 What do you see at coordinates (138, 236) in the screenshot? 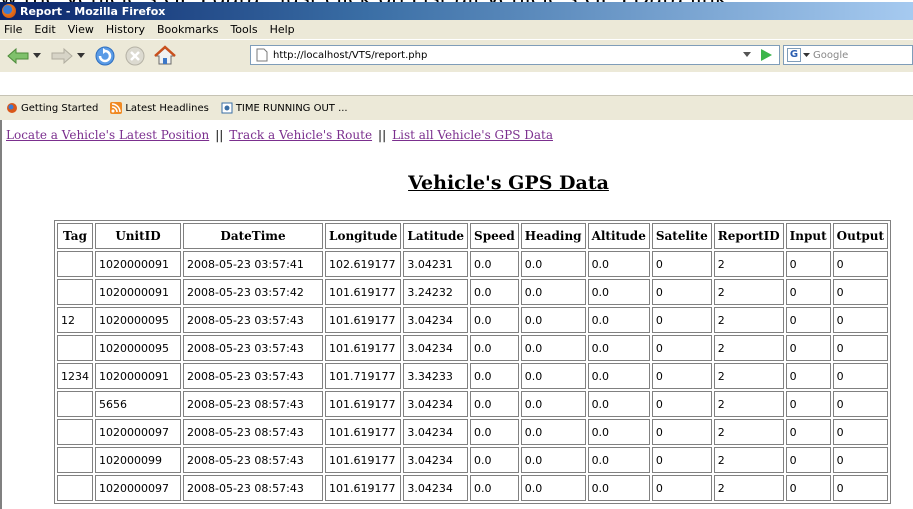
I see `column-header-unitid: UnitID` at bounding box center [138, 236].